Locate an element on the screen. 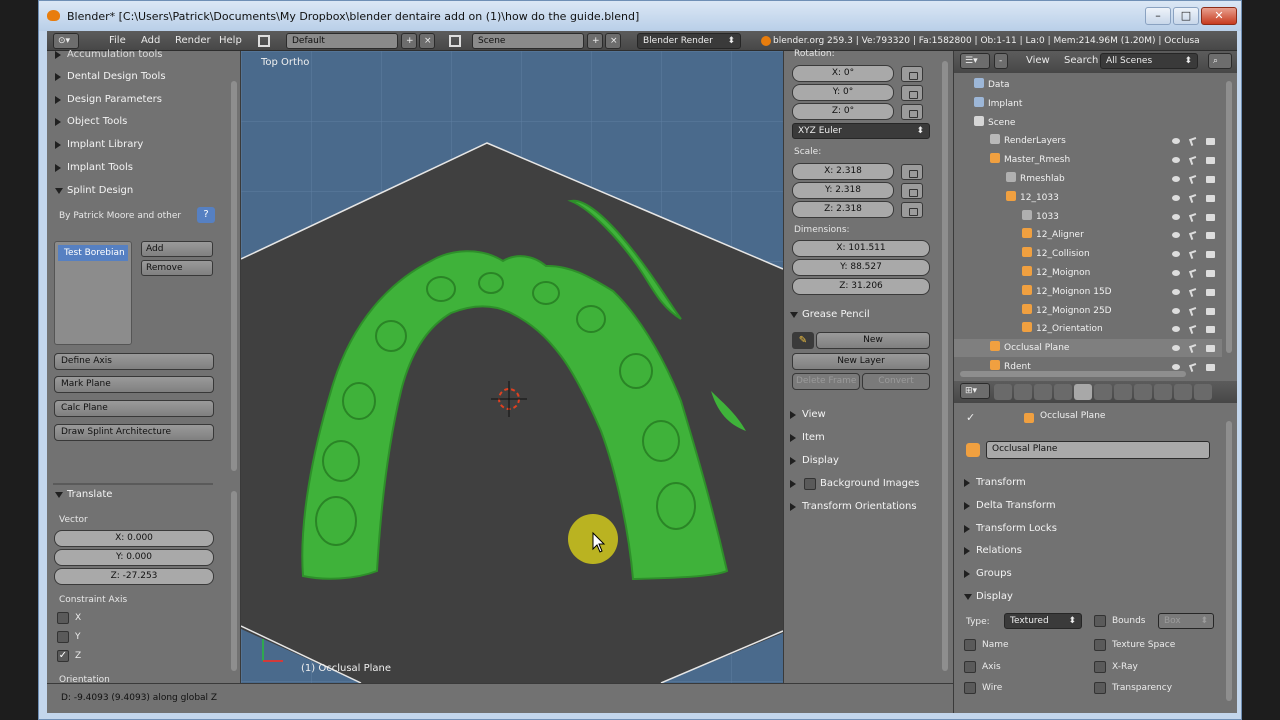  outliner-item: 12_Collision is located at coordinates (1088, 254).